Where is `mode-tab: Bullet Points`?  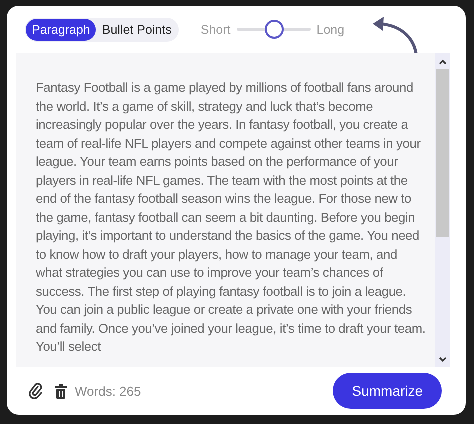
mode-tab: Bullet Points is located at coordinates (137, 29).